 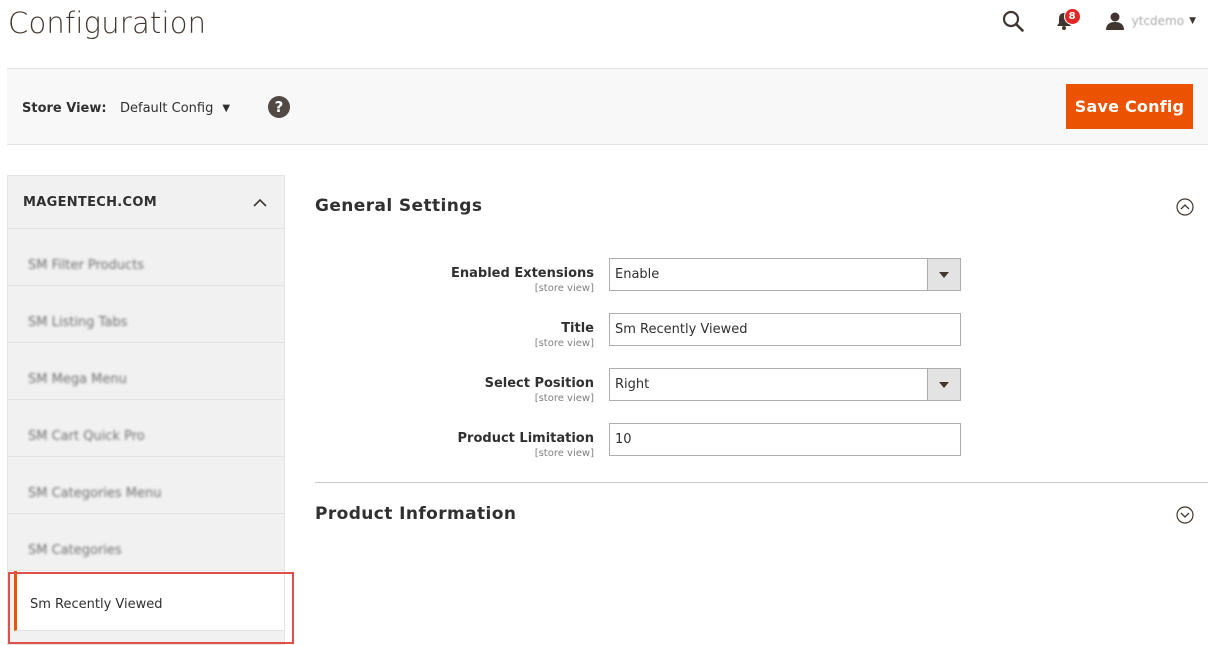 I want to click on select-value: Right, so click(x=632, y=384).